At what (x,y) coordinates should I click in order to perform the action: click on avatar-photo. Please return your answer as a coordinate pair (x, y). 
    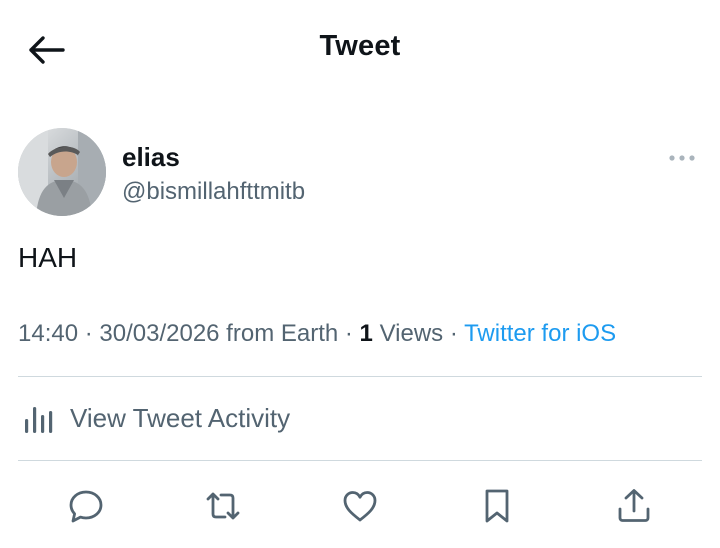
    Looking at the image, I should click on (62, 172).